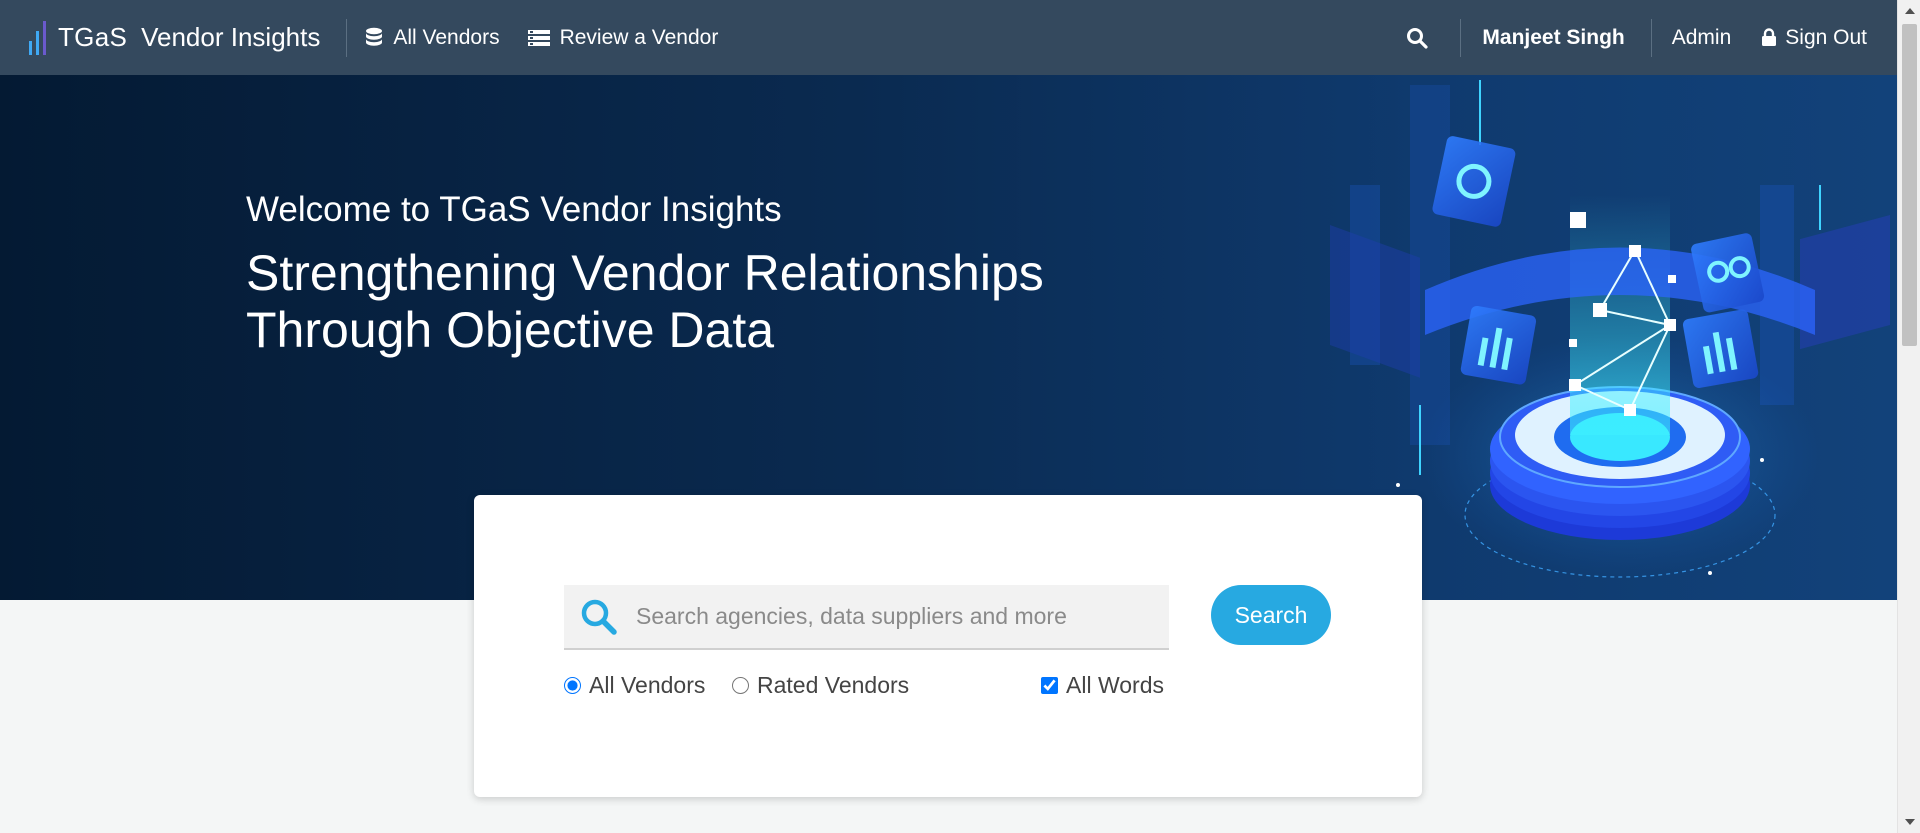 This screenshot has height=833, width=1920. What do you see at coordinates (1049, 685) in the screenshot?
I see `all-words-checkbox` at bounding box center [1049, 685].